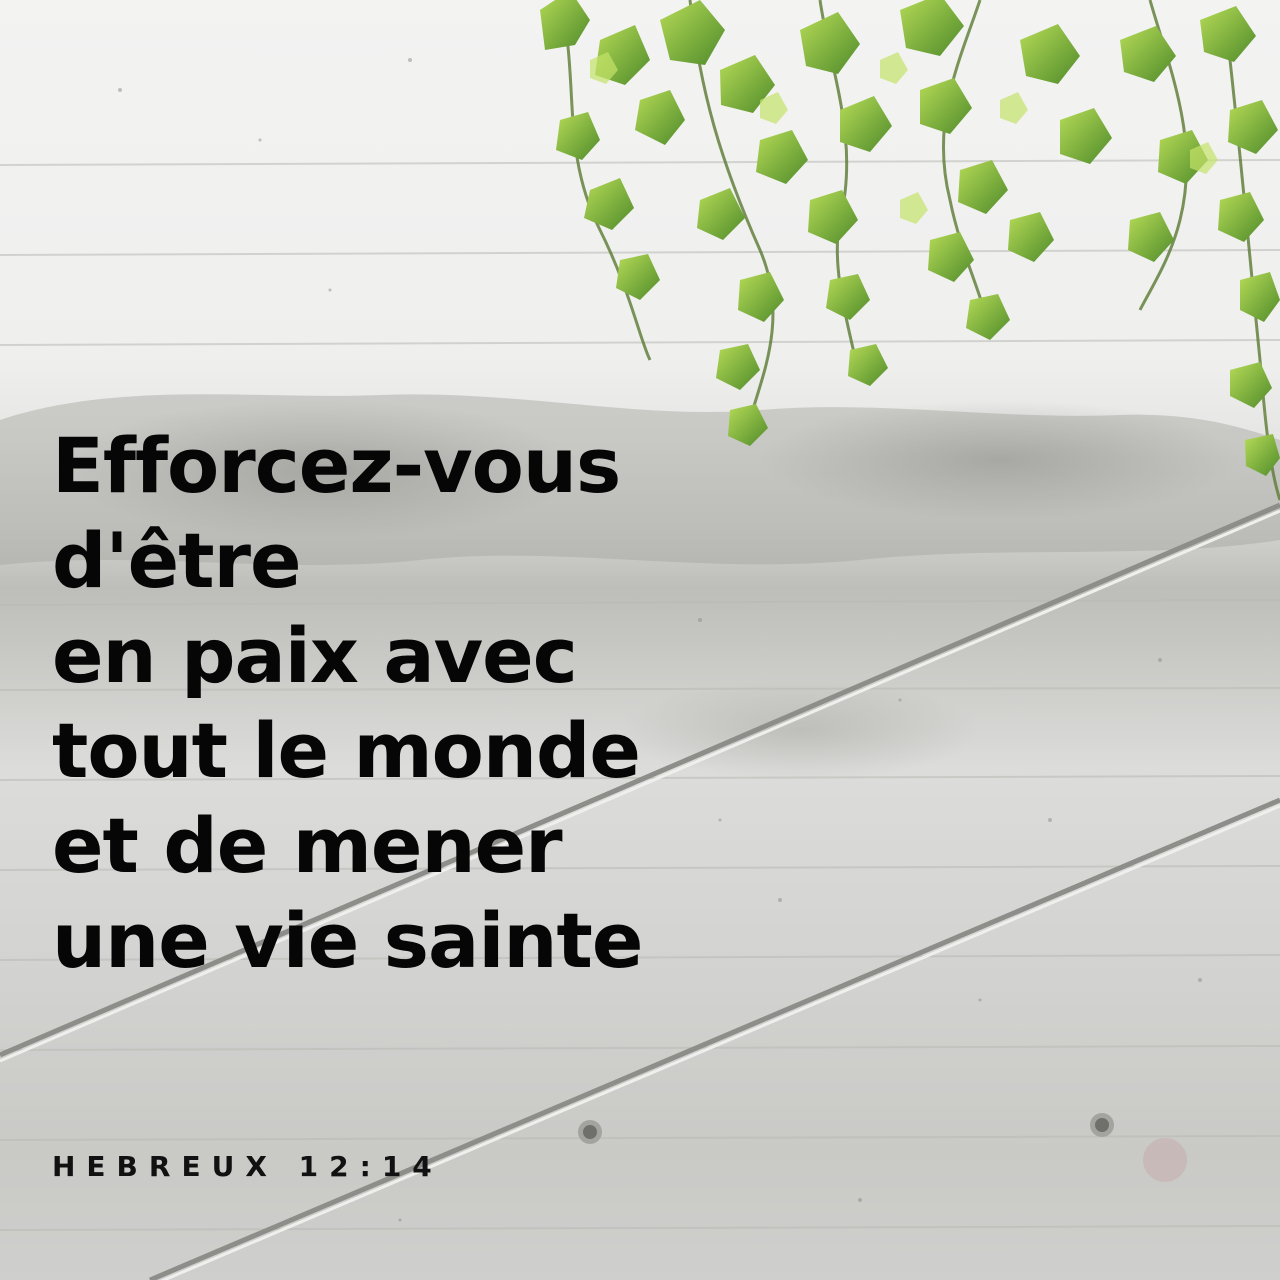 The height and width of the screenshot is (1280, 1280). Describe the element at coordinates (307, 845) in the screenshot. I see `verse-line: et de mener` at that location.